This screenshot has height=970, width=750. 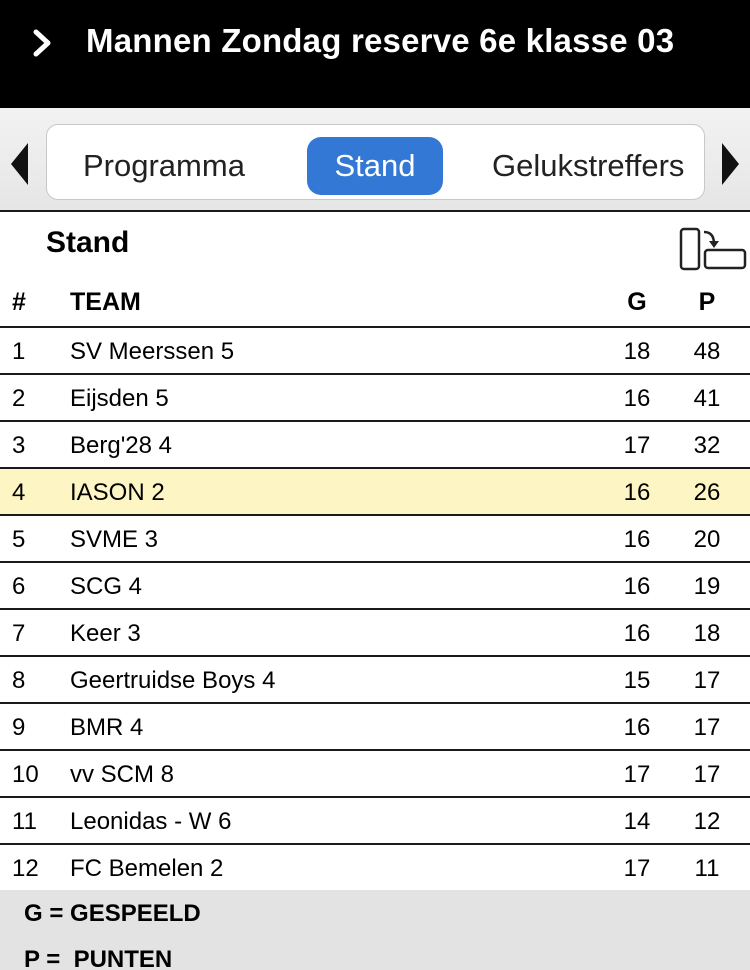 What do you see at coordinates (588, 166) in the screenshot?
I see `tab-gelukstreffers: Gelukstreffers` at bounding box center [588, 166].